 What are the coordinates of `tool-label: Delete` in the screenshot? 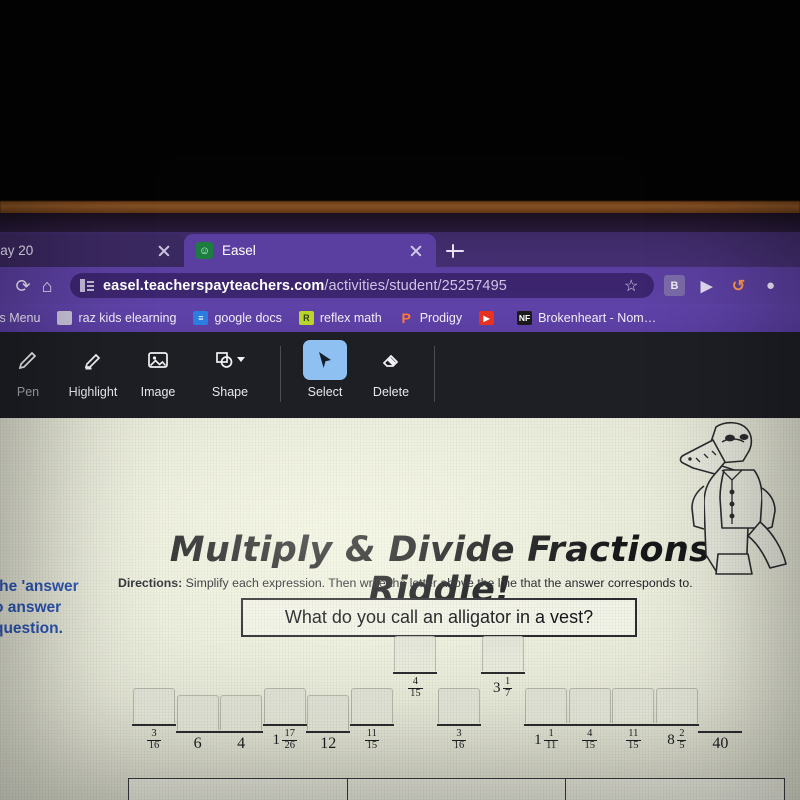 It's located at (391, 392).